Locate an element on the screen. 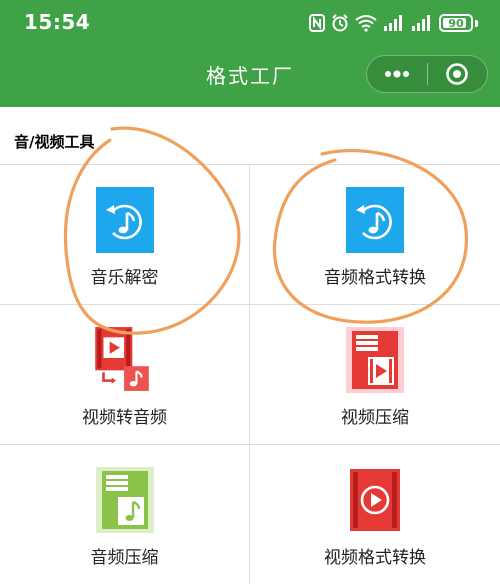 This screenshot has width=500, height=584. battery-text: 90 is located at coordinates (456, 23).